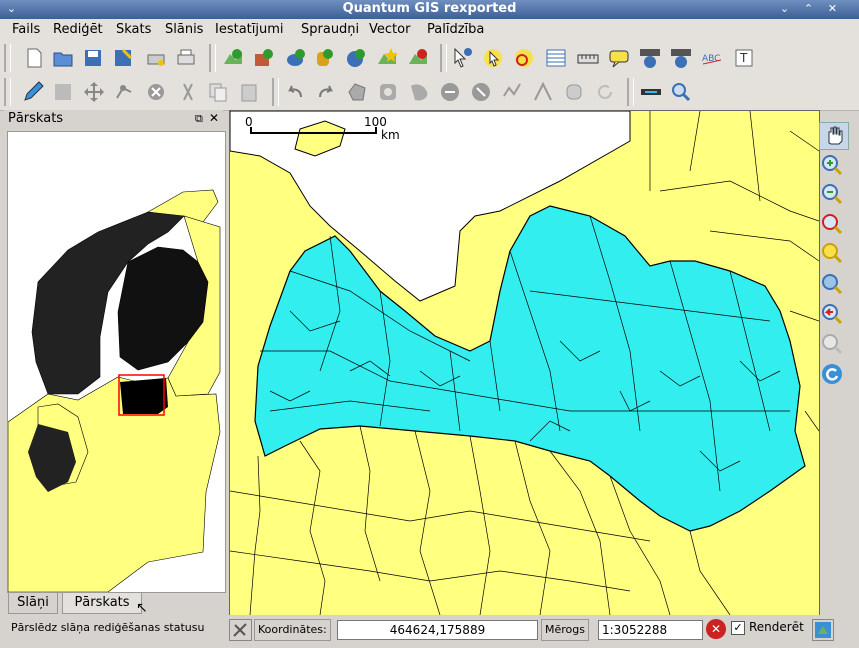 This screenshot has height=648, width=859. I want to click on split-features-icon, so click(543, 92).